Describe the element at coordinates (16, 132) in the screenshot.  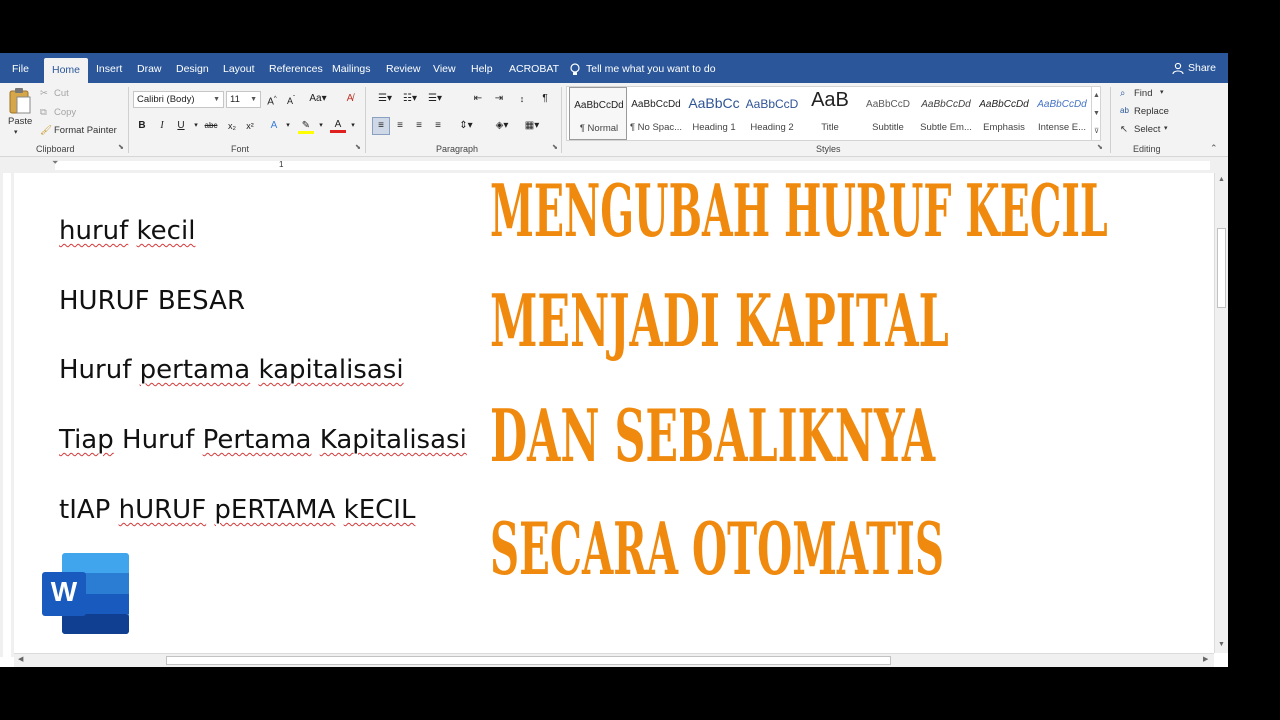
I see `paste-dropdown-icon: ▾` at that location.